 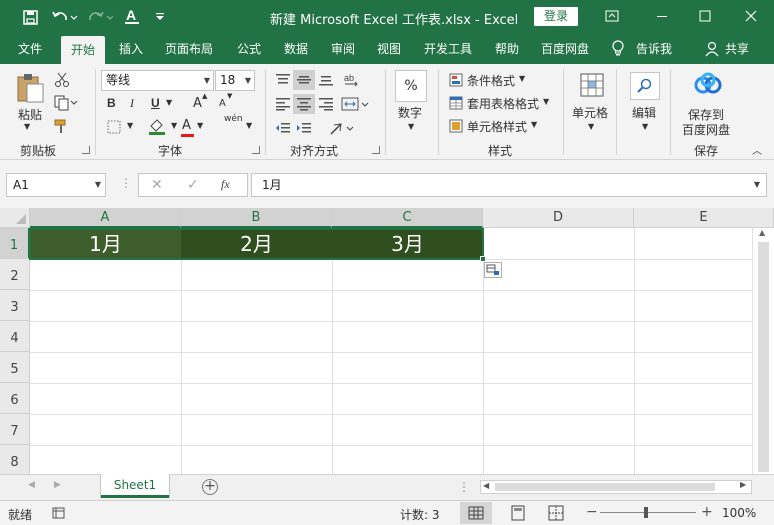 I want to click on decrease-indent-icon, so click(x=283, y=128).